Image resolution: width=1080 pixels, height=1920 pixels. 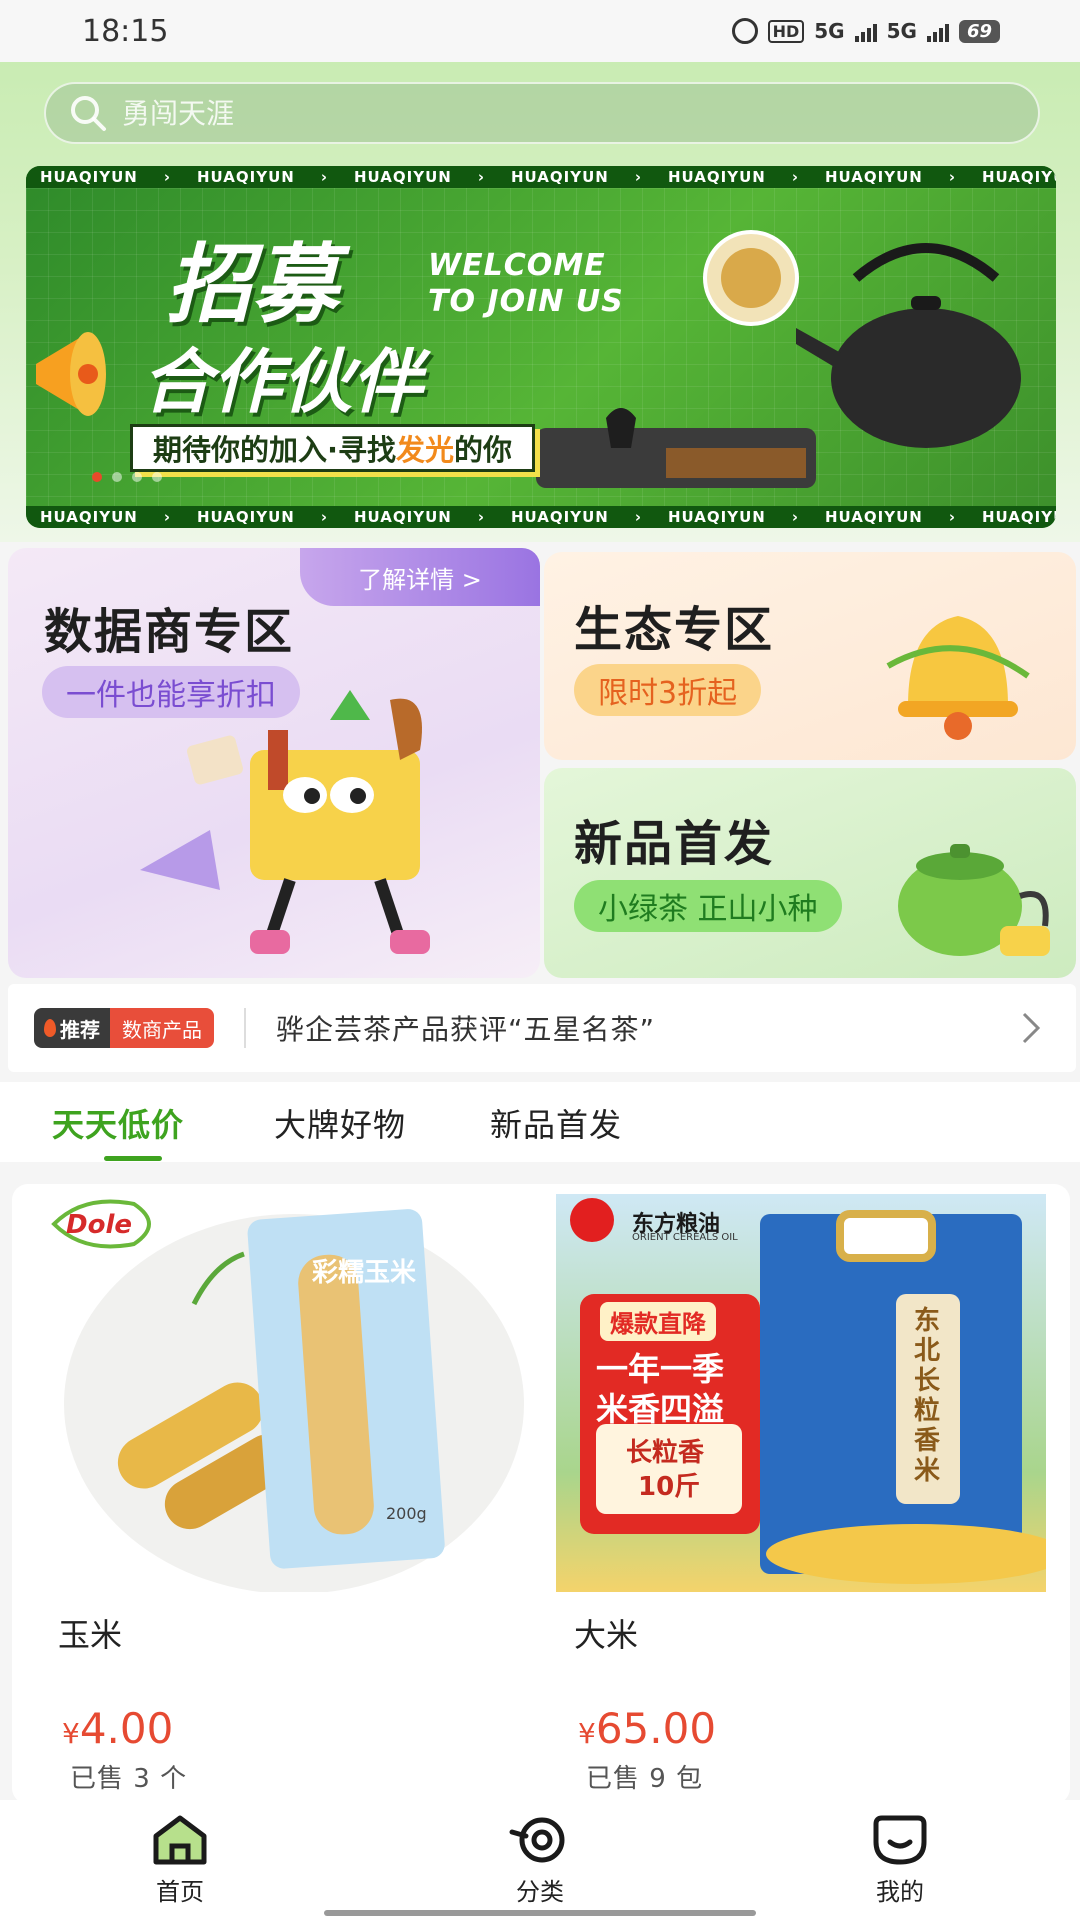 I want to click on learn-more-tag: 了解详情 >, so click(x=420, y=577).